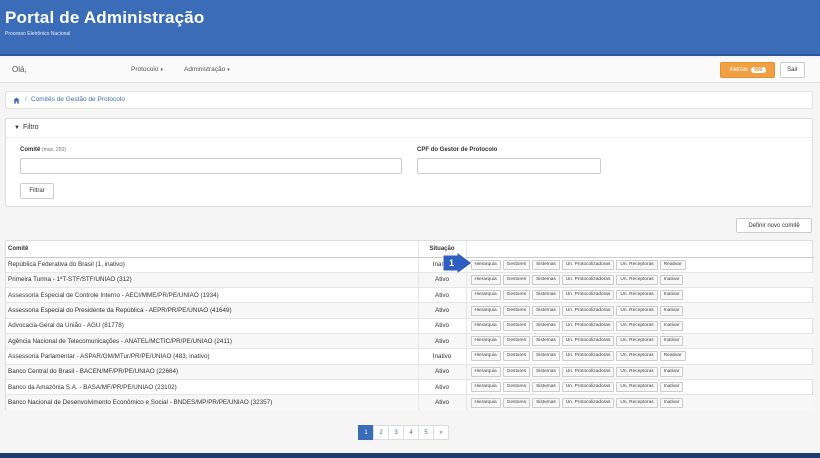  I want to click on define-committee-button: Definir novo comitê, so click(774, 225).